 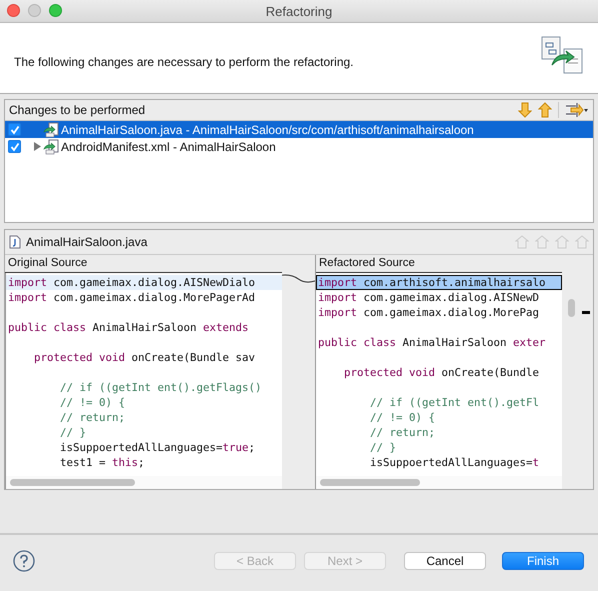 What do you see at coordinates (525, 110) in the screenshot?
I see `down-arrow-icon` at bounding box center [525, 110].